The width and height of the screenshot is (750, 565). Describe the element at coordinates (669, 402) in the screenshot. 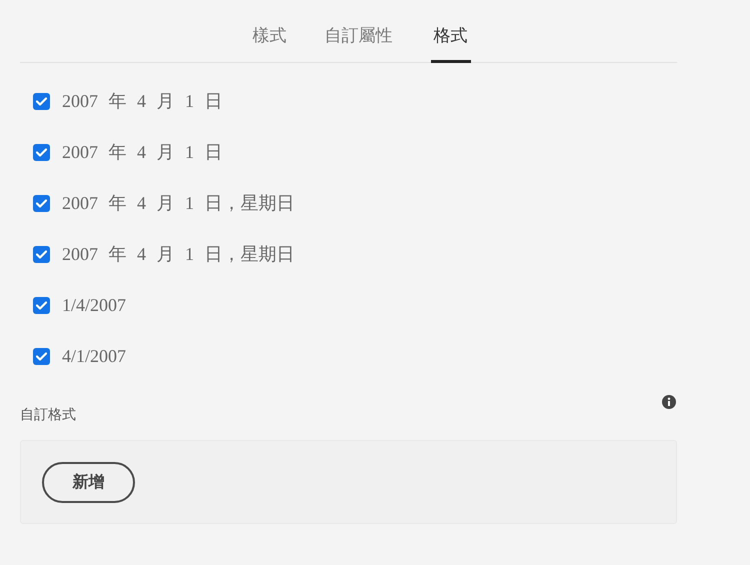

I see `info-icon` at that location.